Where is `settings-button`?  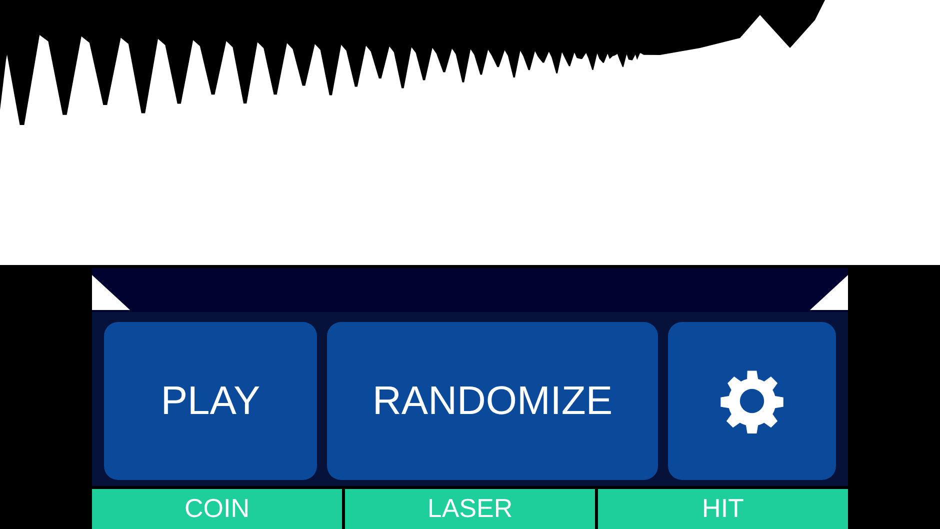
settings-button is located at coordinates (752, 401).